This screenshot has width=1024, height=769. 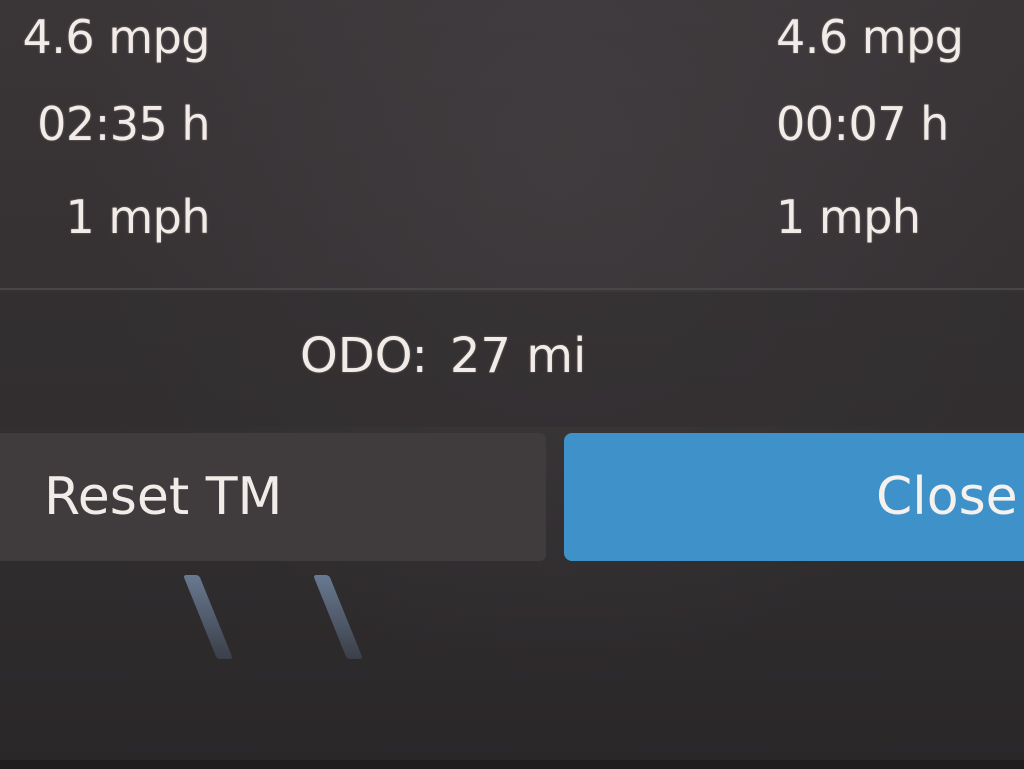 What do you see at coordinates (137, 217) in the screenshot?
I see `trip-a-average-speed: 1 mph` at bounding box center [137, 217].